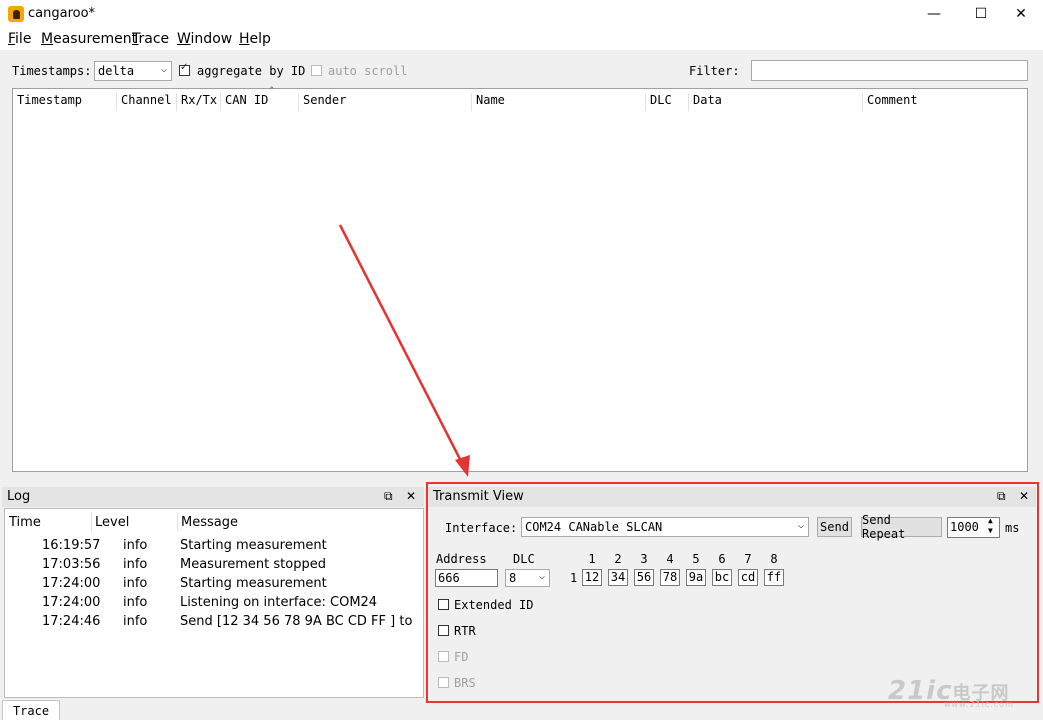 This screenshot has width=1043, height=720. What do you see at coordinates (404, 350) in the screenshot?
I see `annotation-arrow` at bounding box center [404, 350].